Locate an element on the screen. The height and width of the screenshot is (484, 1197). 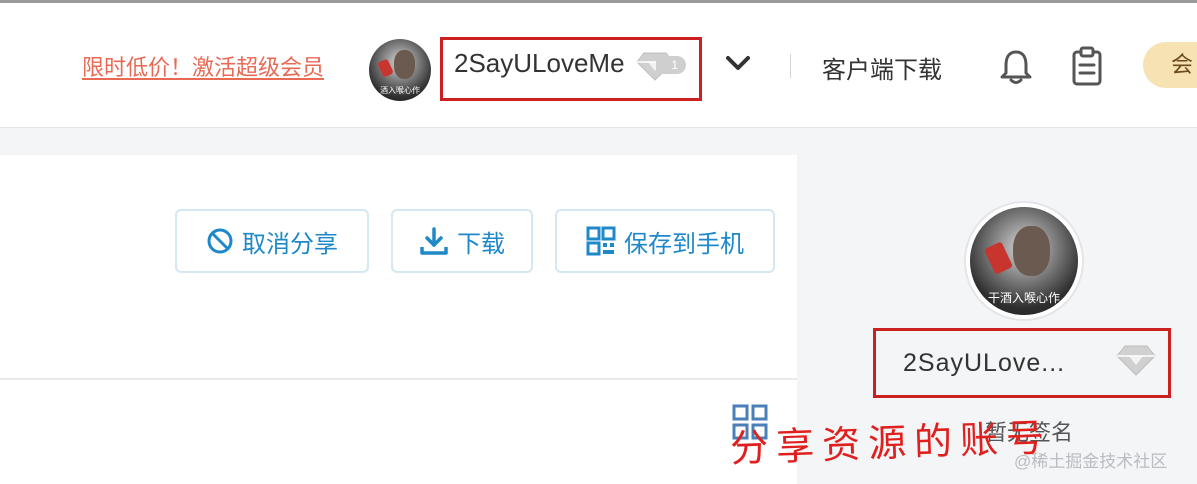
clipboard-icon is located at coordinates (1087, 66).